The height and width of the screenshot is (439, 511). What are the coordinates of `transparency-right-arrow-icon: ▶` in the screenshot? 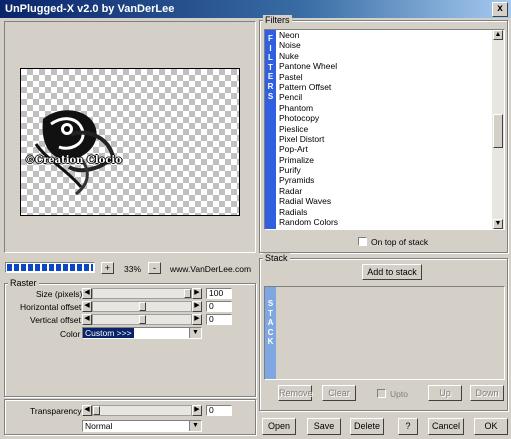 It's located at (197, 410).